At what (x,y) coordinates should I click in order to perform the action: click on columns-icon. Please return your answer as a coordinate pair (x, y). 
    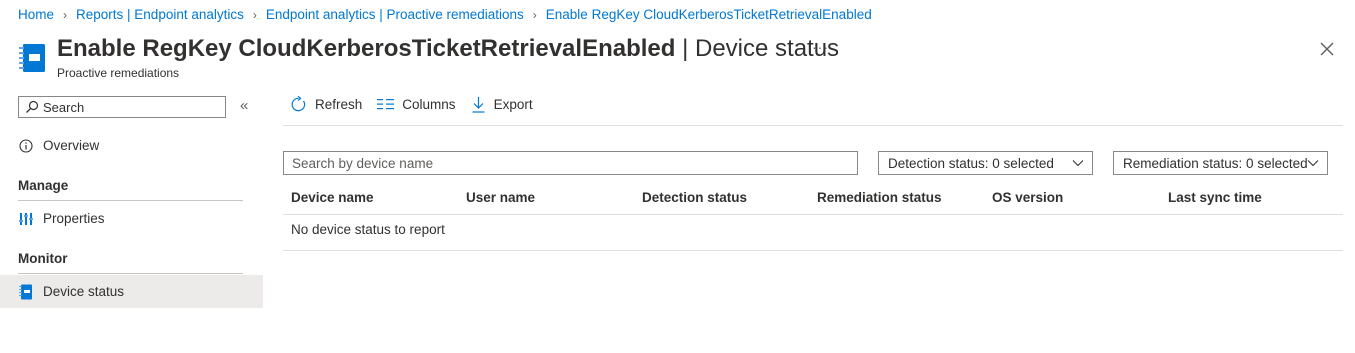
    Looking at the image, I should click on (386, 104).